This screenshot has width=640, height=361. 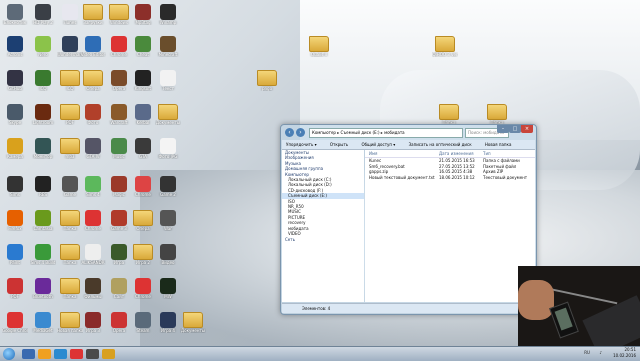 What do you see at coordinates (43, 46) in the screenshot?
I see `desktop-icon: Nero` at bounding box center [43, 46].